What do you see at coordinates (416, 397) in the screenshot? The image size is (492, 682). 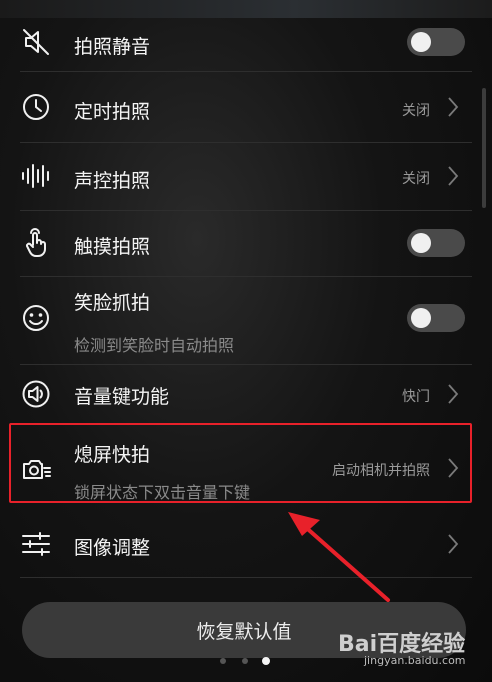 I see `setting-value: 快门` at bounding box center [416, 397].